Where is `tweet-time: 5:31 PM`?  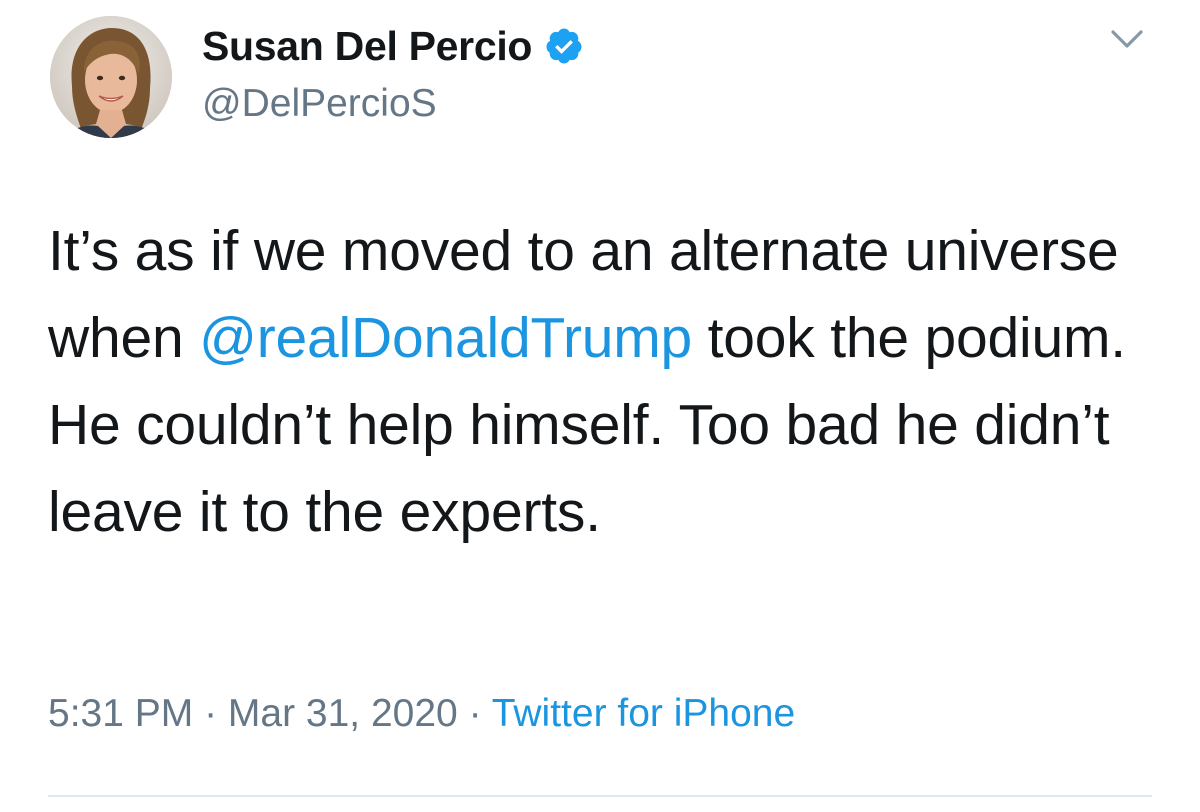 tweet-time: 5:31 PM is located at coordinates (120, 713).